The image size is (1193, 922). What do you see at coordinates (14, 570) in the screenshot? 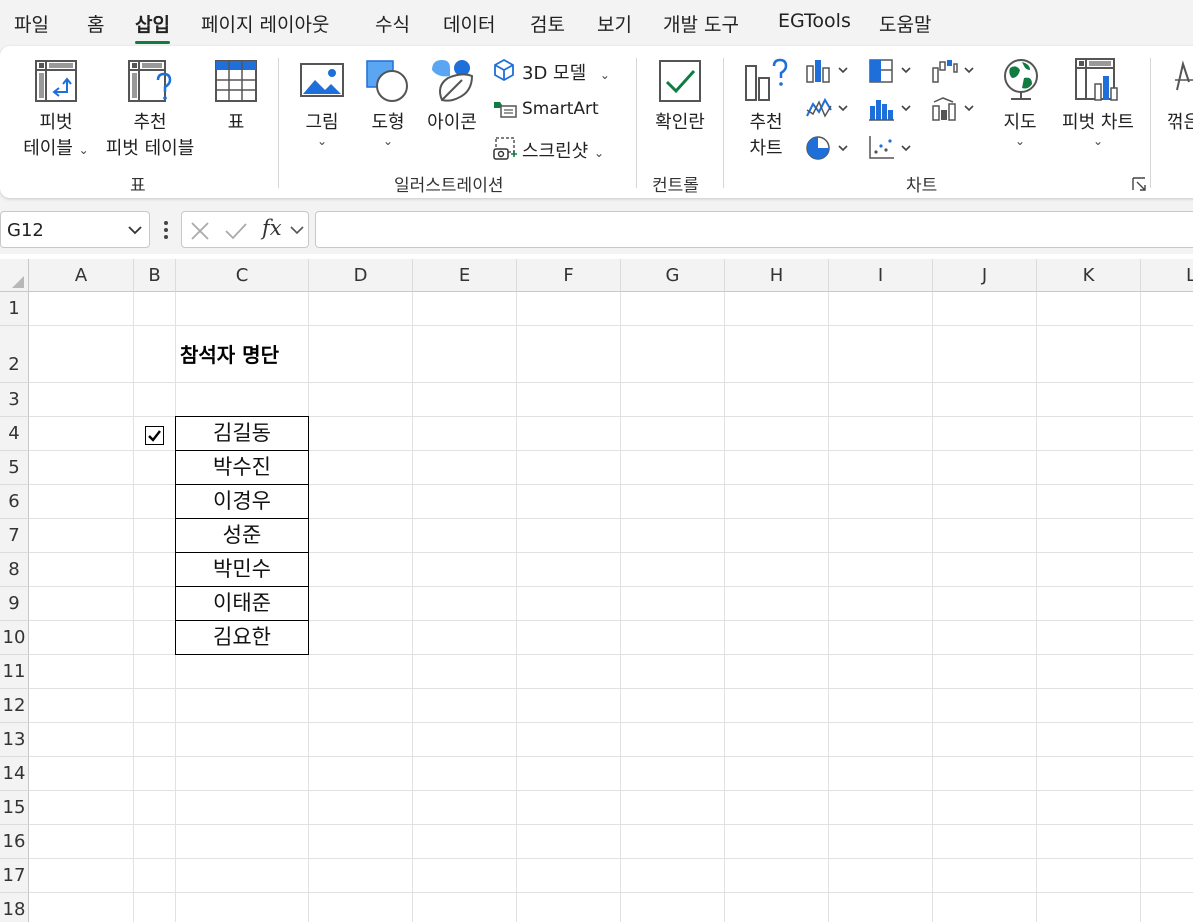
I see `row-header-8: 8` at bounding box center [14, 570].